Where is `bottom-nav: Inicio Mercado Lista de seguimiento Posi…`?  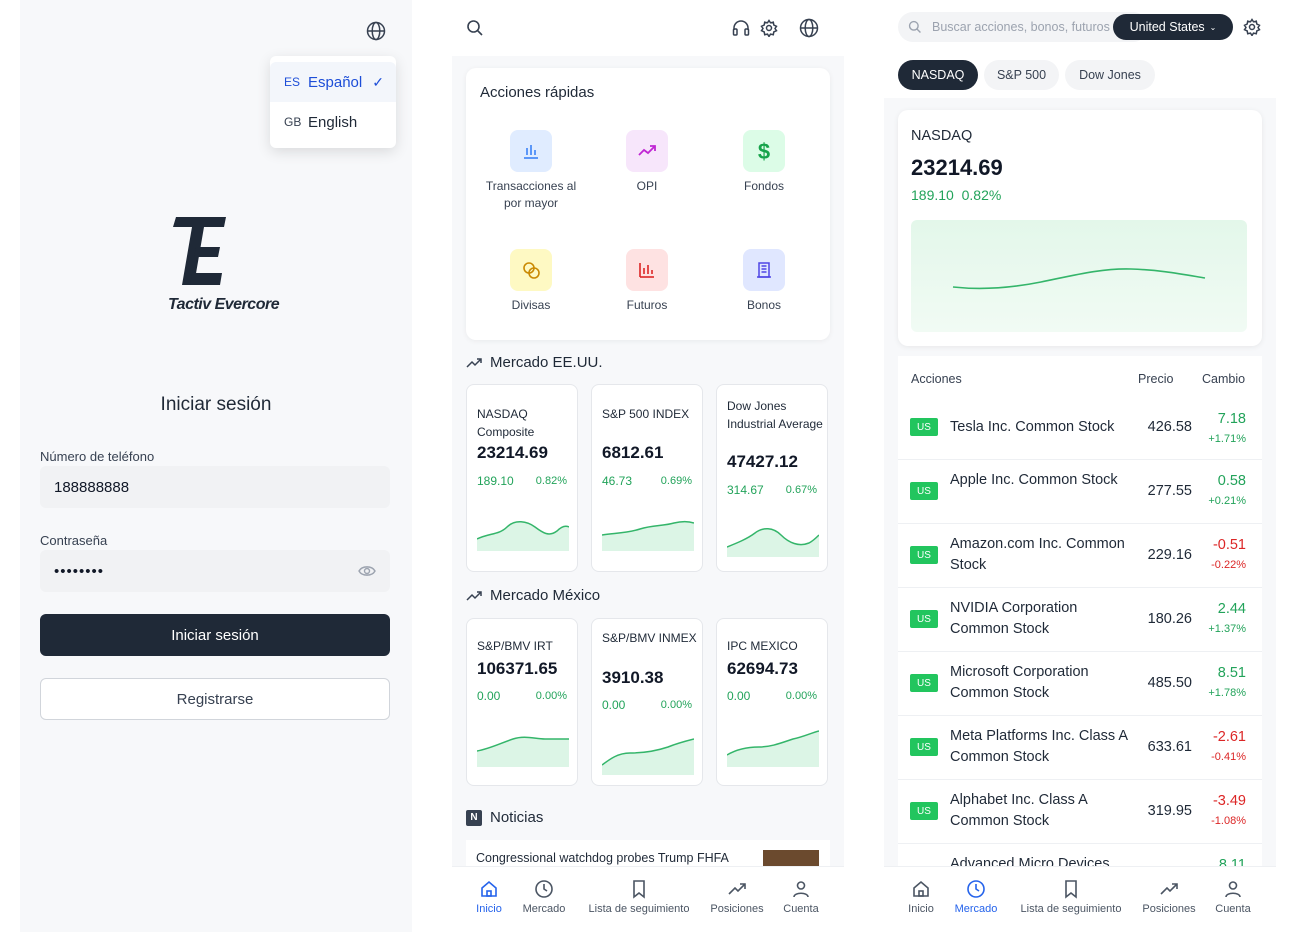 bottom-nav: Inicio Mercado Lista de seguimiento Posi… is located at coordinates (648, 899).